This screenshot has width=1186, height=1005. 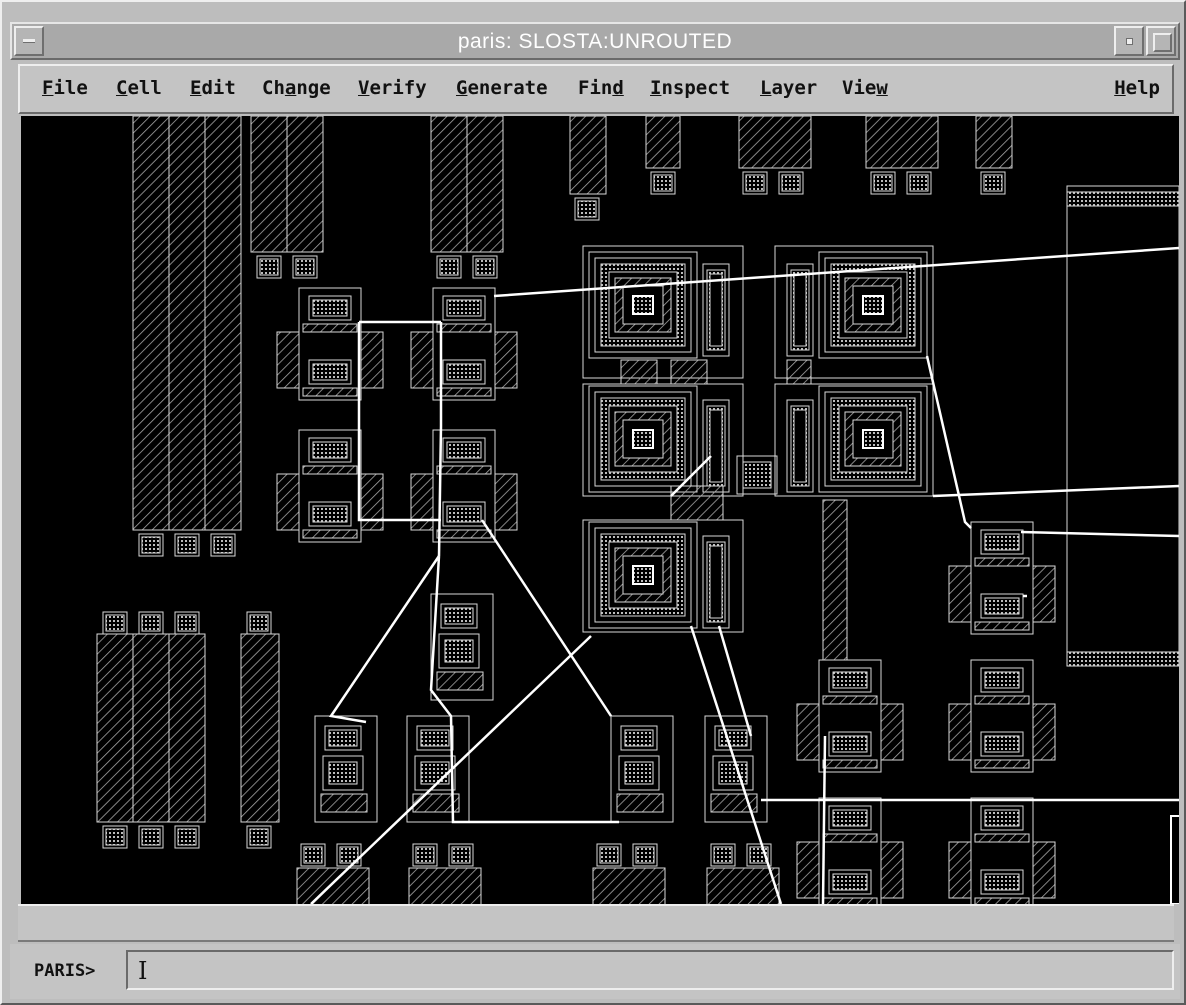 I want to click on menu-cell: Cell, so click(x=139, y=88).